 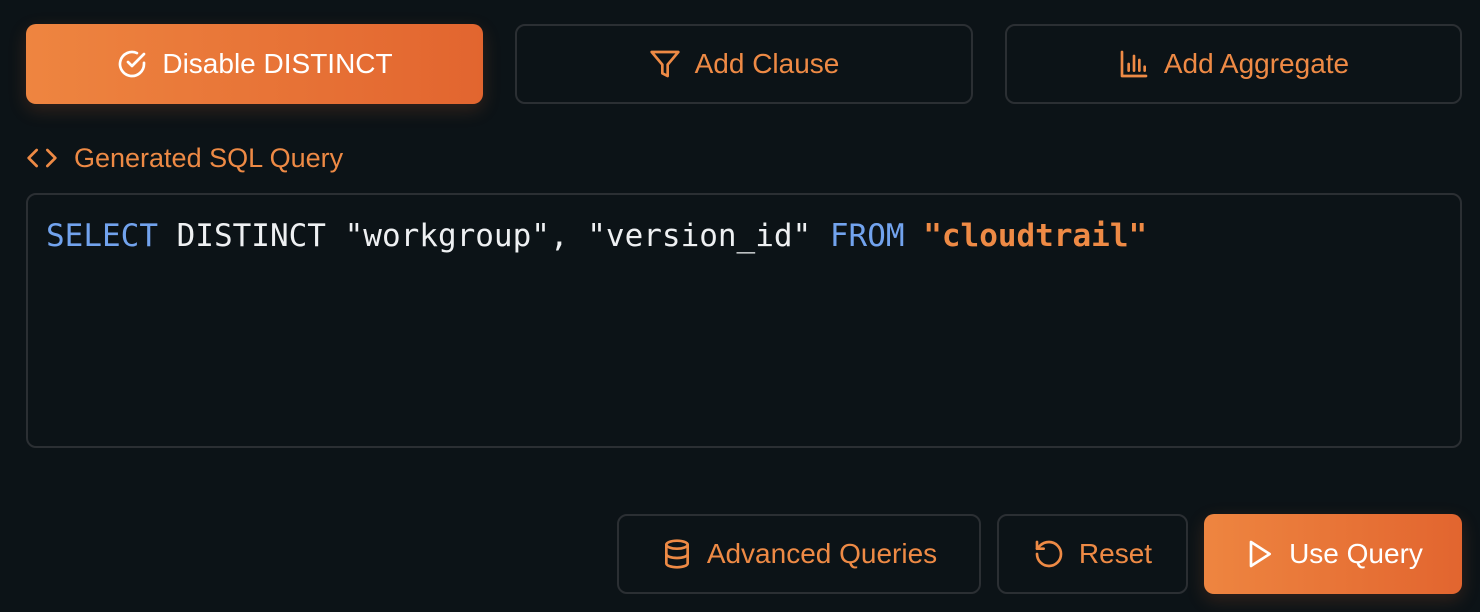 I want to click on database-icon, so click(x=676, y=554).